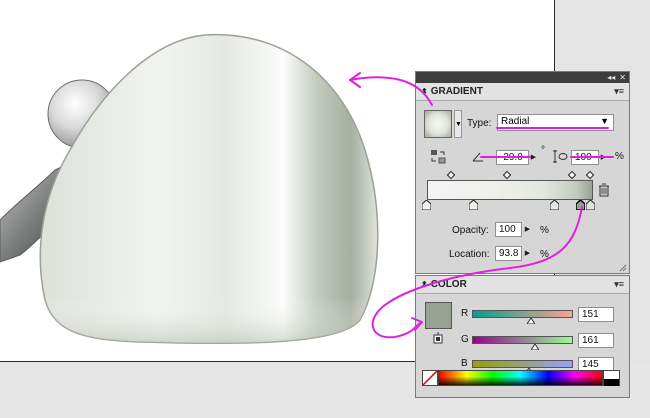 The height and width of the screenshot is (418, 650). Describe the element at coordinates (478, 157) in the screenshot. I see `angle-icon` at that location.